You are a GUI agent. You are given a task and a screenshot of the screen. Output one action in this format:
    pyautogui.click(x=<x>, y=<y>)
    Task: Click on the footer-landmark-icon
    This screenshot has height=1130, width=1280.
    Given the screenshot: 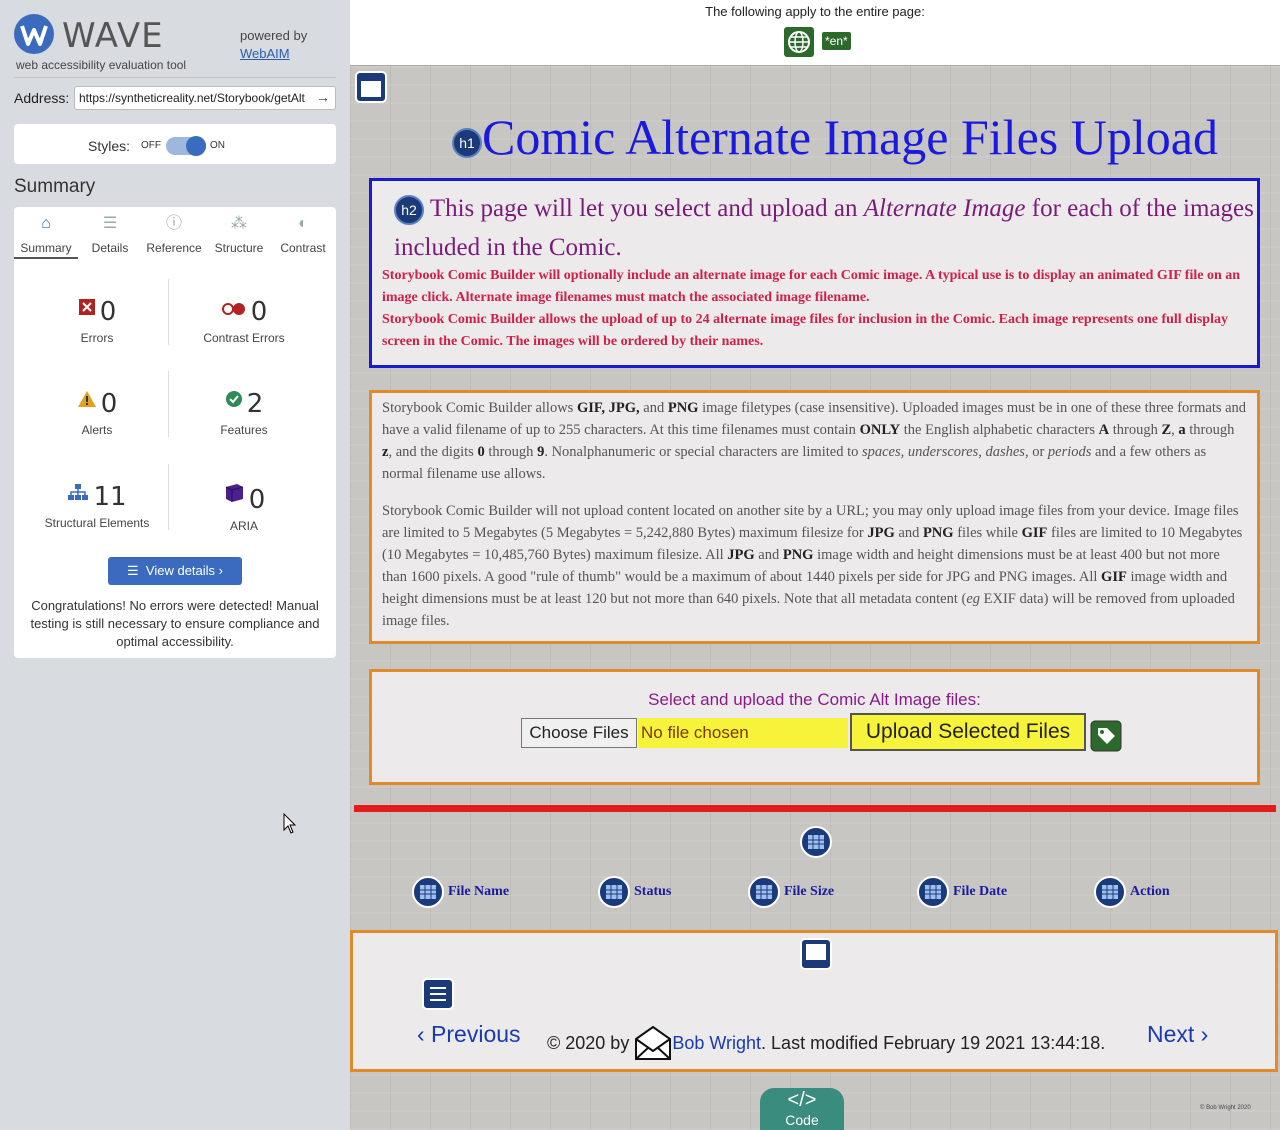 What is the action you would take?
    pyautogui.click(x=816, y=956)
    